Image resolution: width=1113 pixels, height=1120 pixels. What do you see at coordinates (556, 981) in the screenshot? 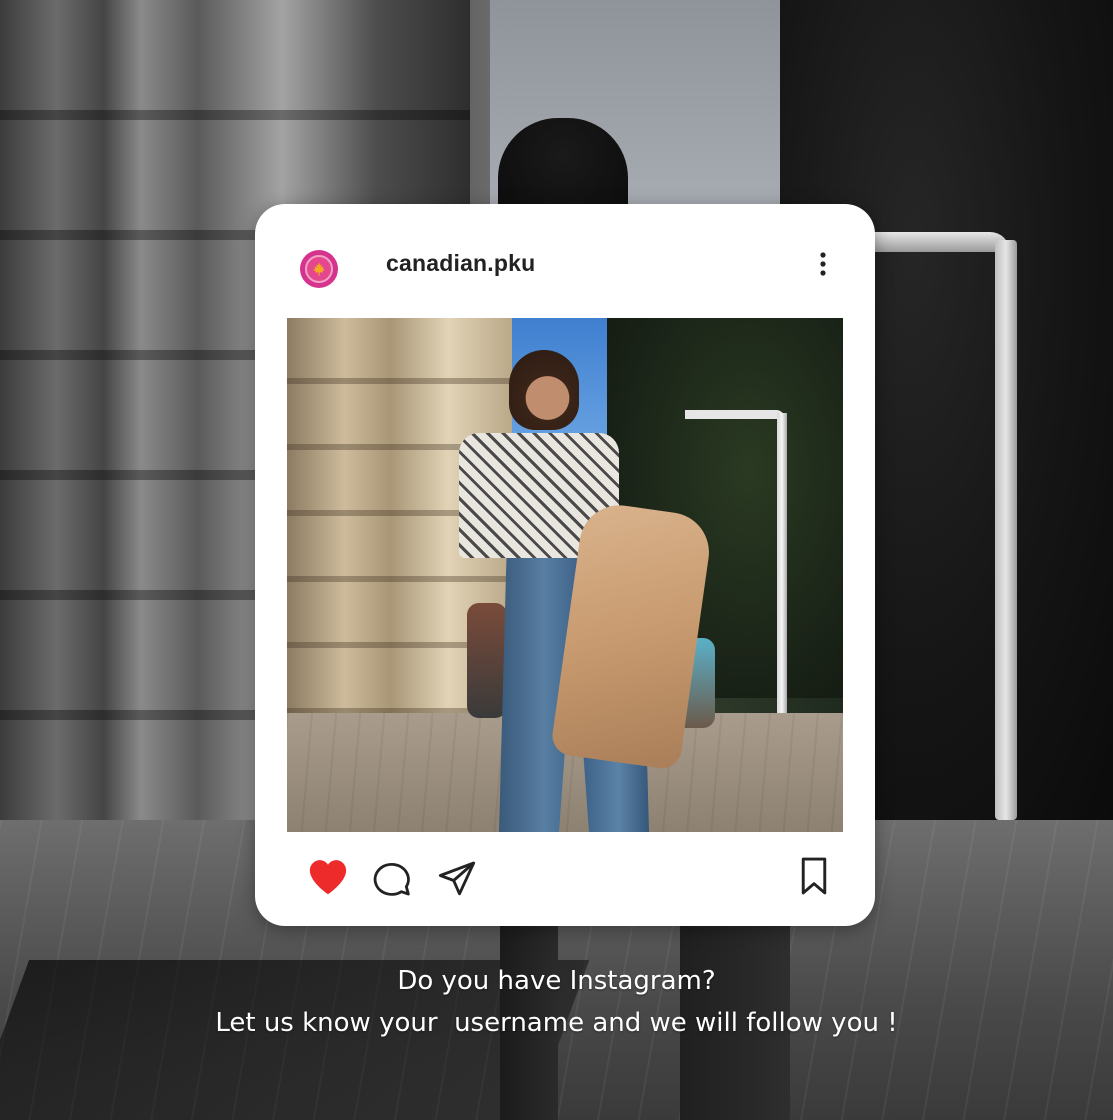
I see `caption-line-1: Do you have Instagram?` at bounding box center [556, 981].